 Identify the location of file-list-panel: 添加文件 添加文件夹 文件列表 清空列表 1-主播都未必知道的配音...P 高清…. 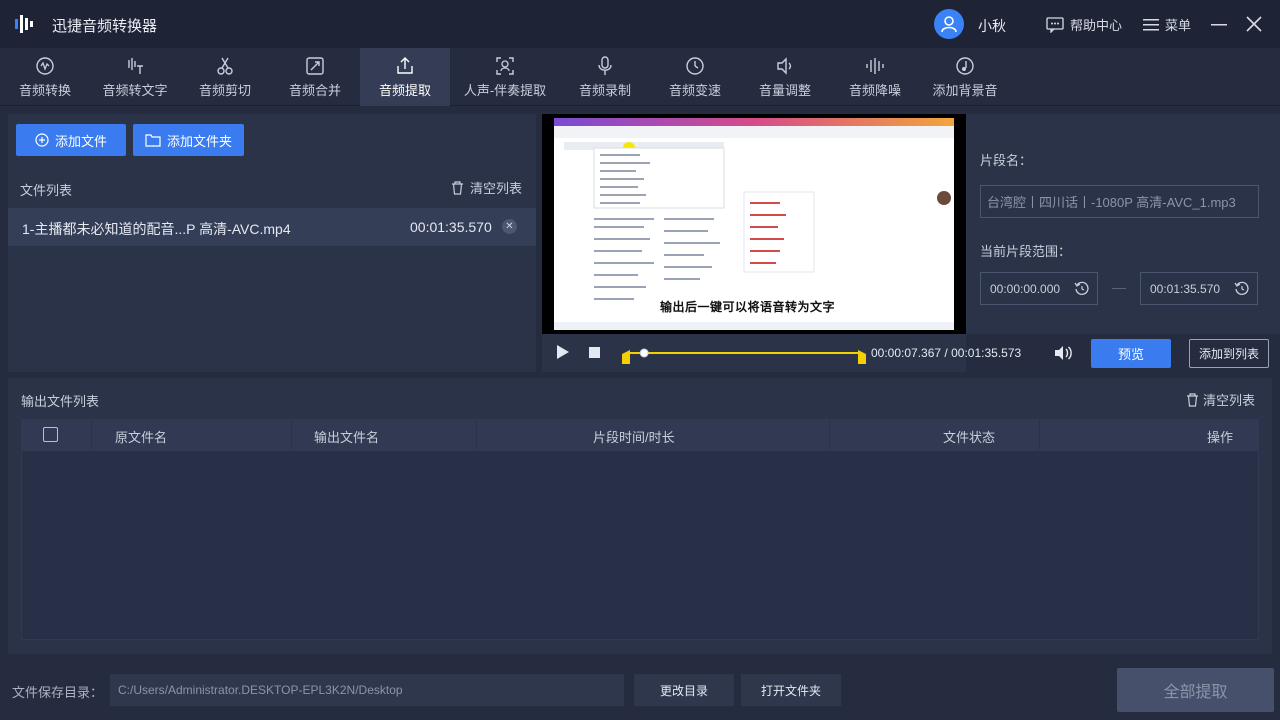
(272, 243).